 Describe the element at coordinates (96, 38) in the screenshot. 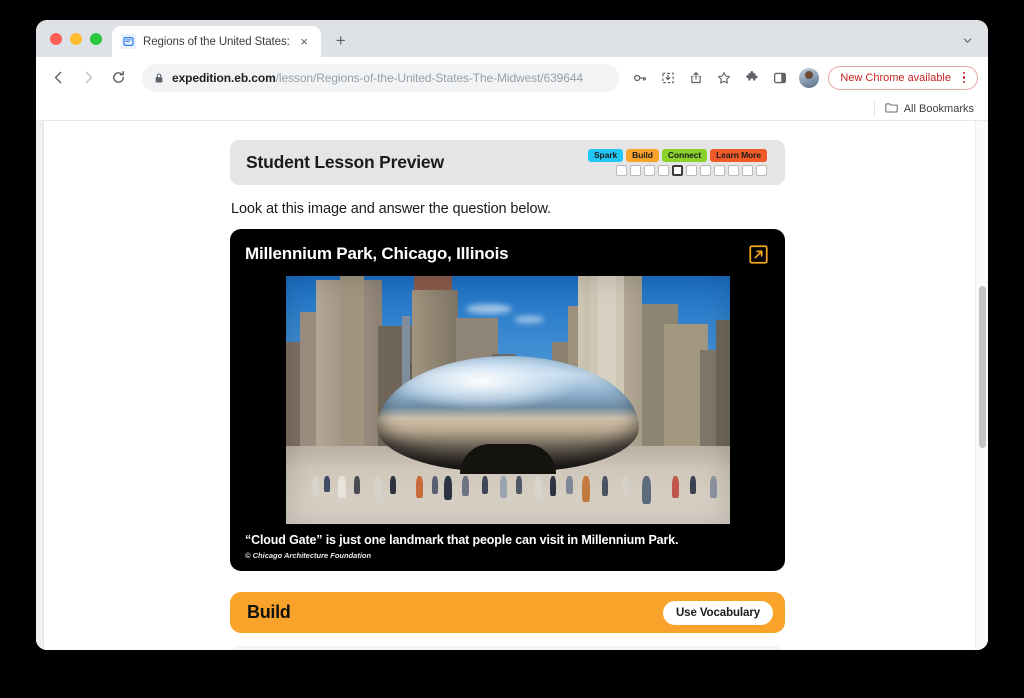

I see `maximize-window-button` at that location.